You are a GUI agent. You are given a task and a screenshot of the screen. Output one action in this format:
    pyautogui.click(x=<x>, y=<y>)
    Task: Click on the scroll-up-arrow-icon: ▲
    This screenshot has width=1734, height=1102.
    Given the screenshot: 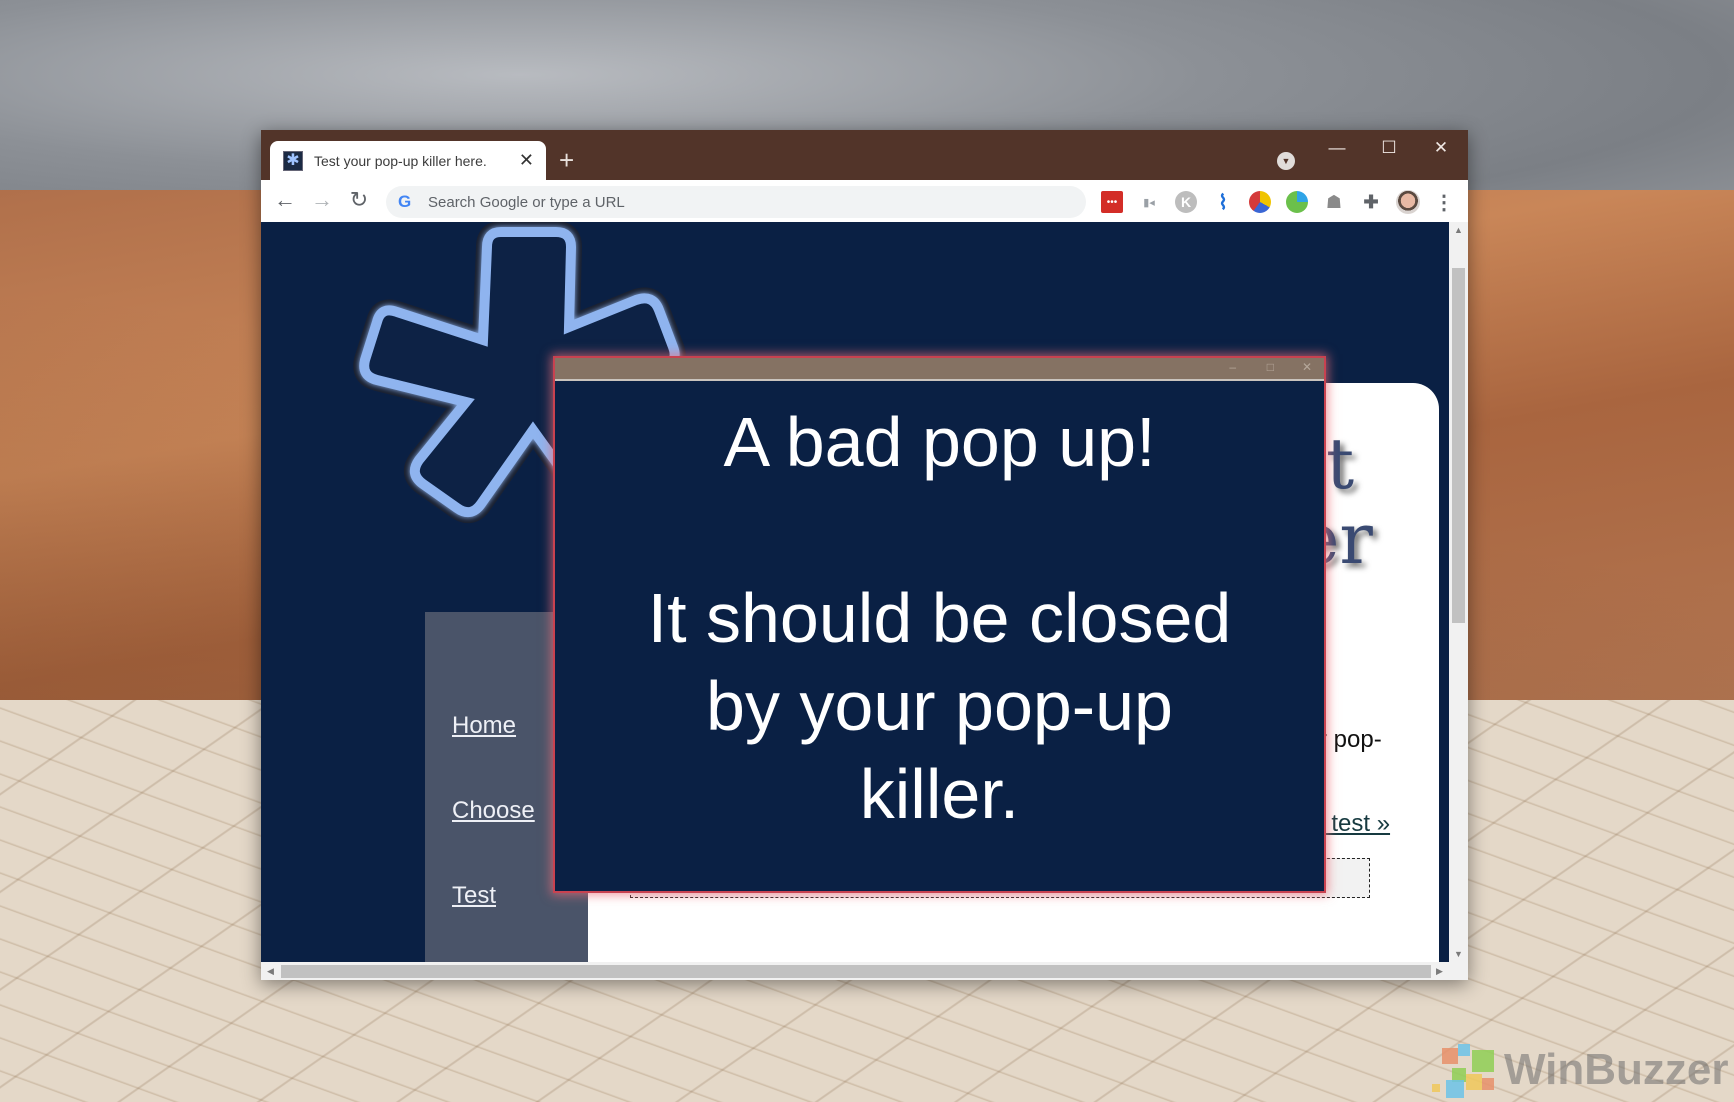 What is the action you would take?
    pyautogui.click(x=1458, y=230)
    